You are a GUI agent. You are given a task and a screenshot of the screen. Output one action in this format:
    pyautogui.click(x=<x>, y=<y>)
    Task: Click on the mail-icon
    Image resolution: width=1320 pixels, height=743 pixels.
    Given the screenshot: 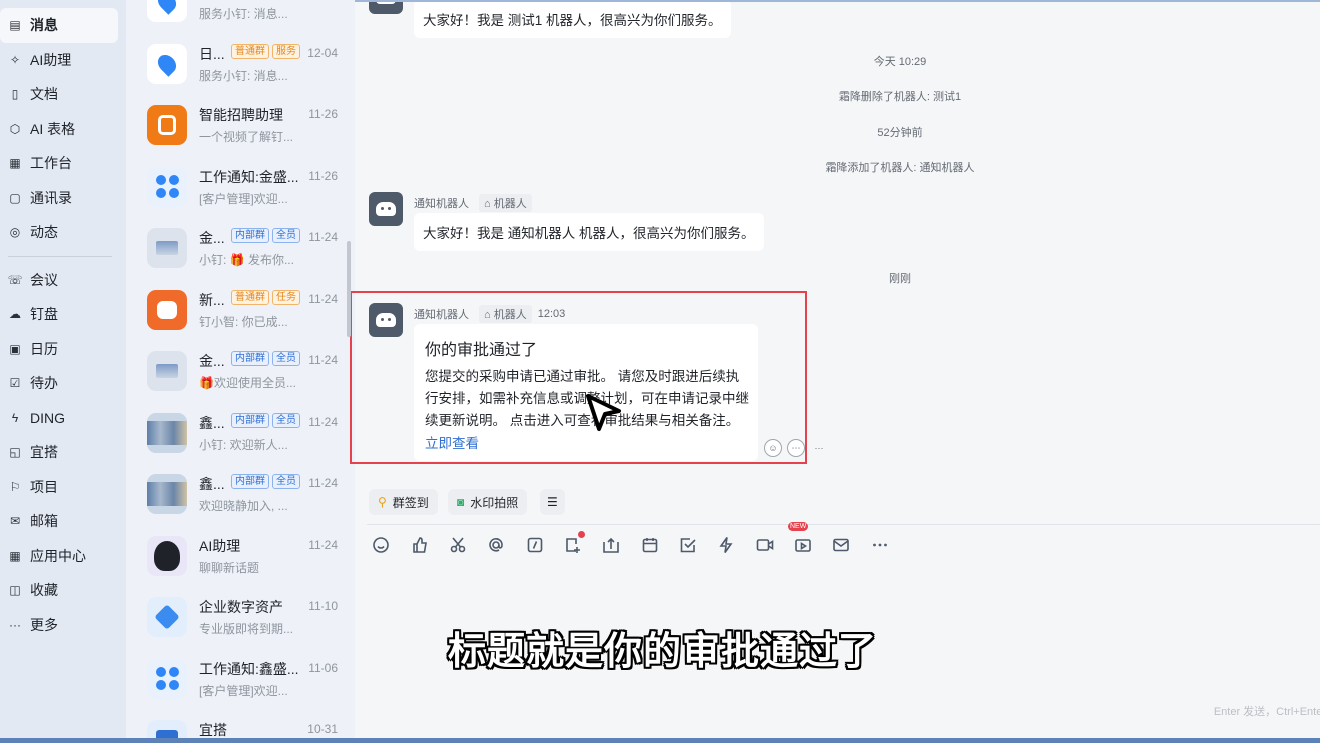 What is the action you would take?
    pyautogui.click(x=841, y=545)
    